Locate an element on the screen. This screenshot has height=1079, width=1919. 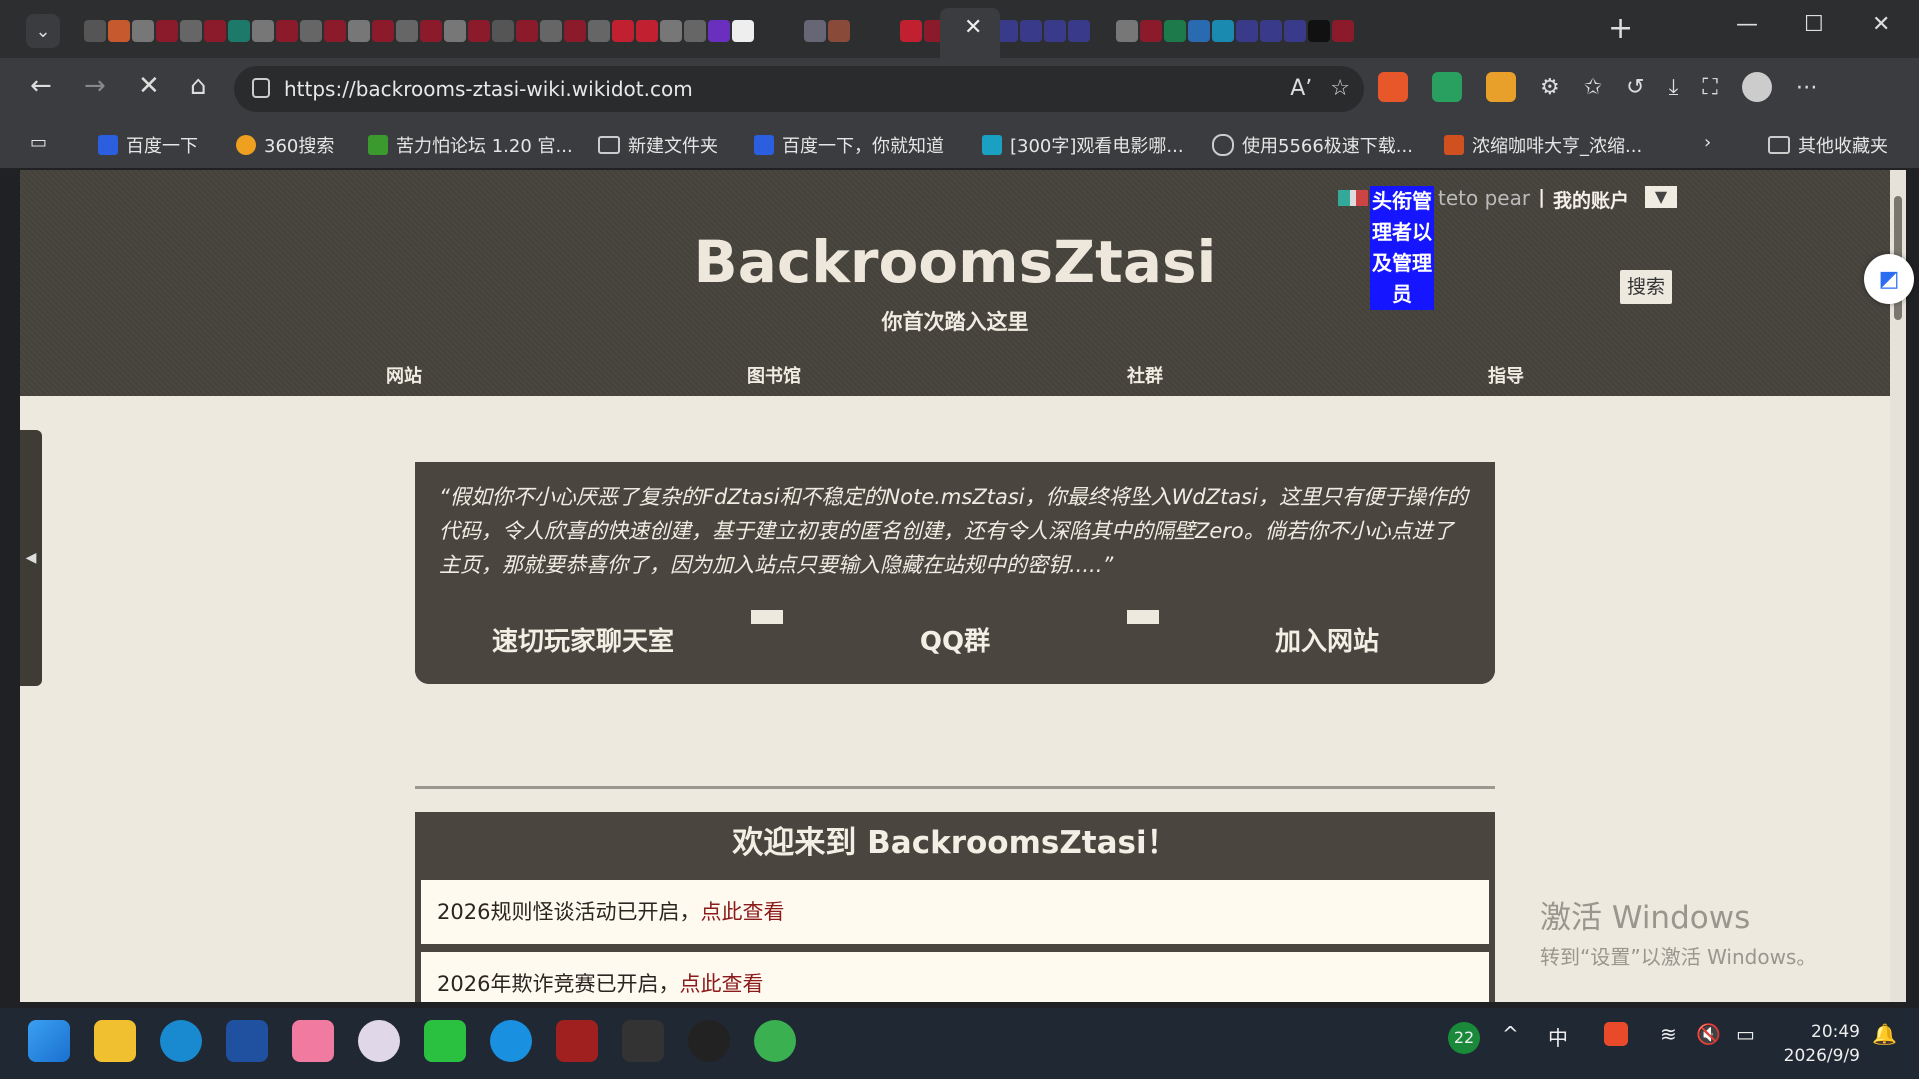
winrar-icon is located at coordinates (577, 1041).